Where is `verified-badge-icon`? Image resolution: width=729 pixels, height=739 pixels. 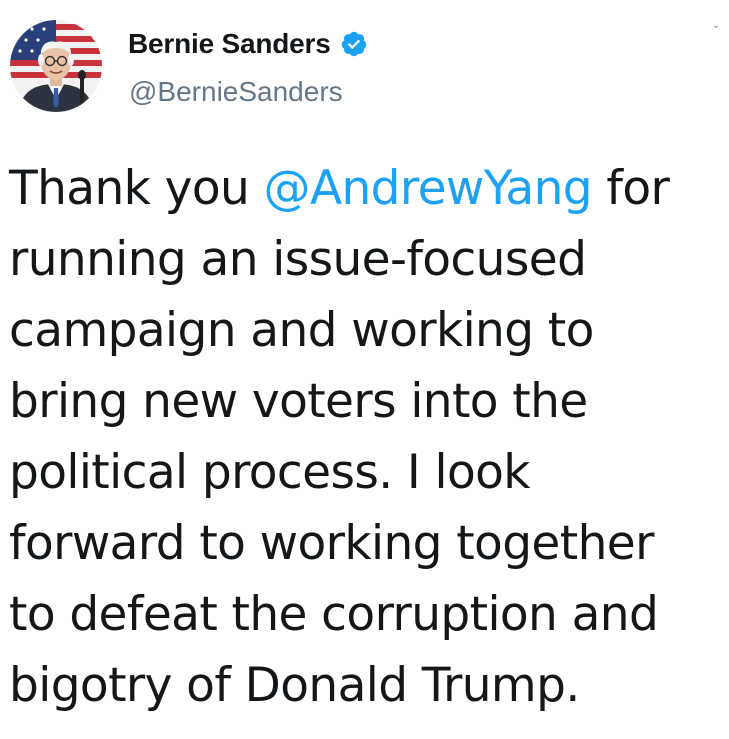
verified-badge-icon is located at coordinates (353, 44).